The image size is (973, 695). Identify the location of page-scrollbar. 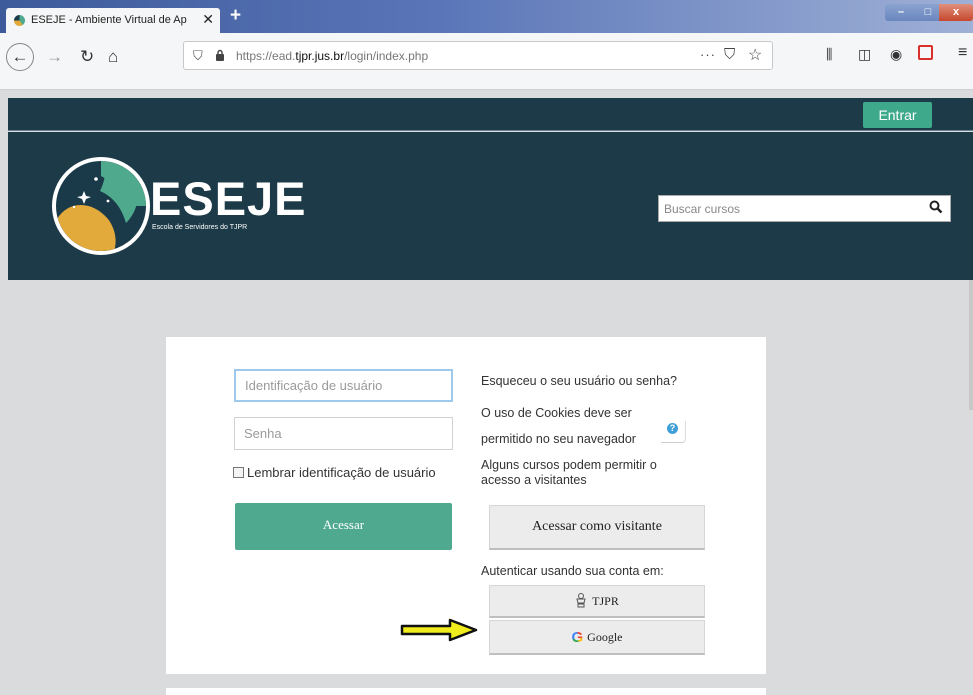
(971, 345).